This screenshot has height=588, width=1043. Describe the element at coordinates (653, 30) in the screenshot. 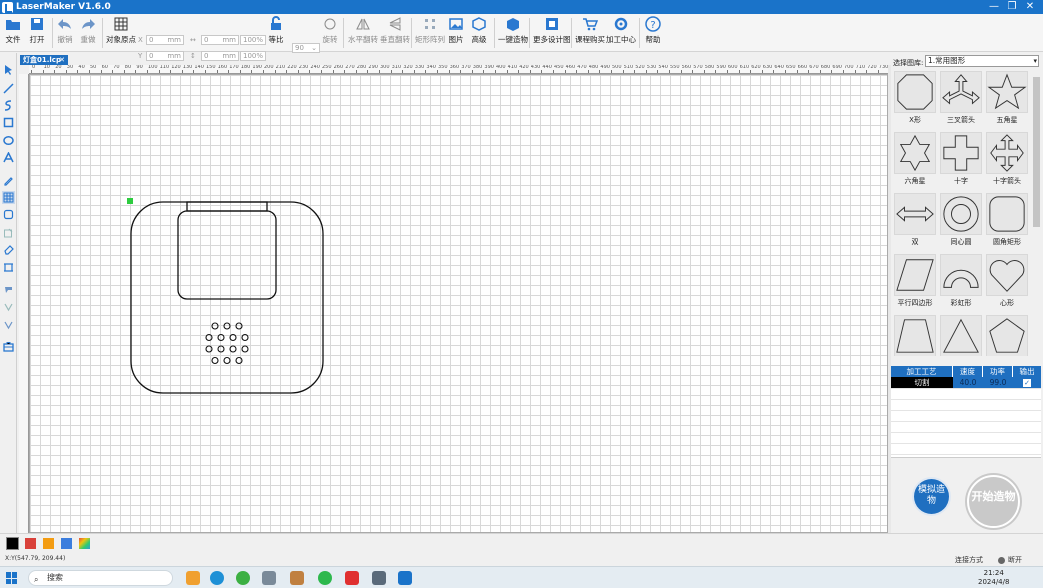

I see `help-button: ? 帮助` at that location.